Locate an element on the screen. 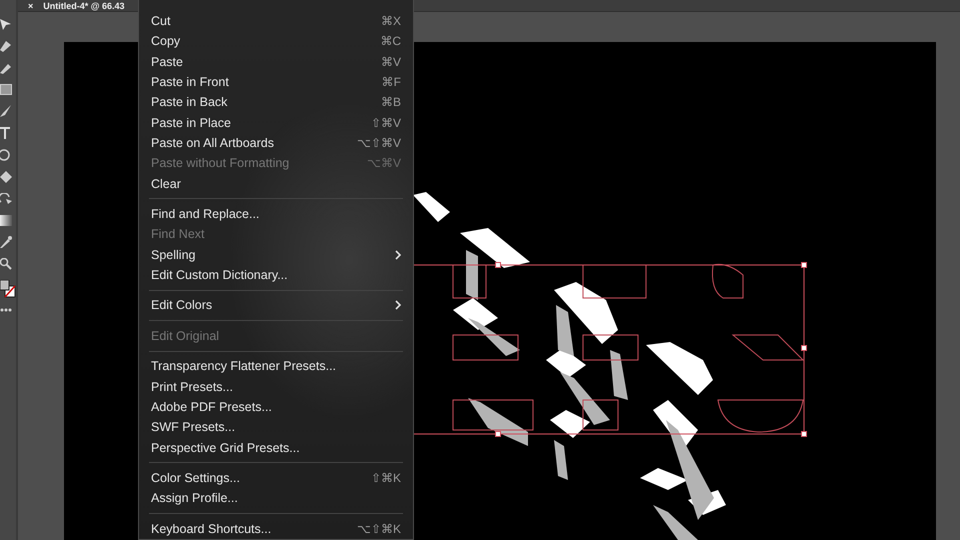 This screenshot has height=540, width=960. menu-item: Paste in Front ⌘F is located at coordinates (276, 82).